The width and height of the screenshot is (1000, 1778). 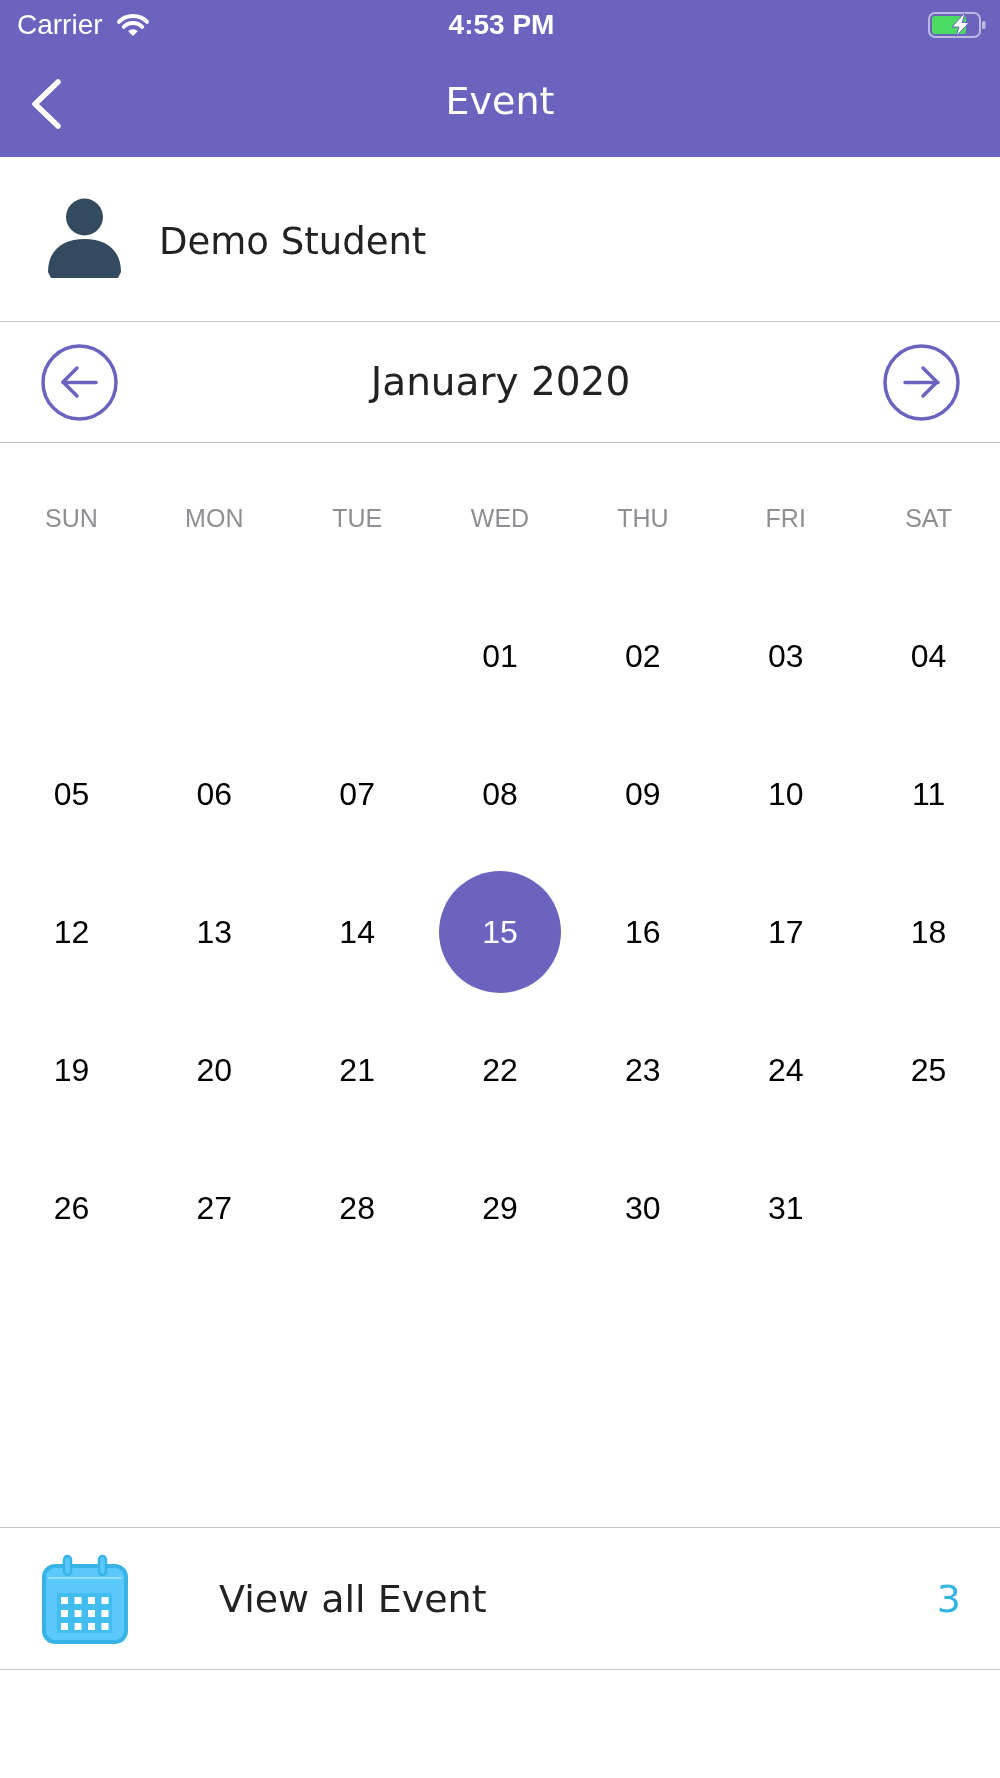 What do you see at coordinates (928, 656) in the screenshot?
I see `calendar-day: 04` at bounding box center [928, 656].